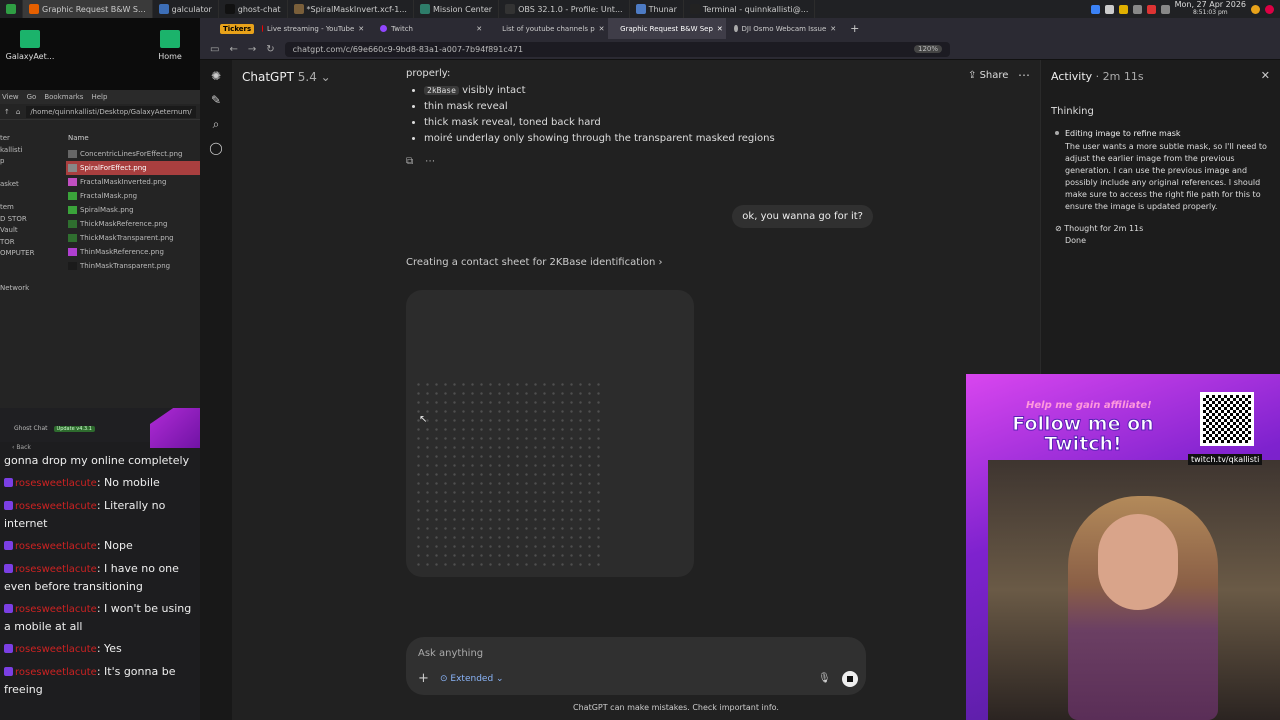 The width and height of the screenshot is (1280, 720). I want to click on power-icon, so click(1269, 9).